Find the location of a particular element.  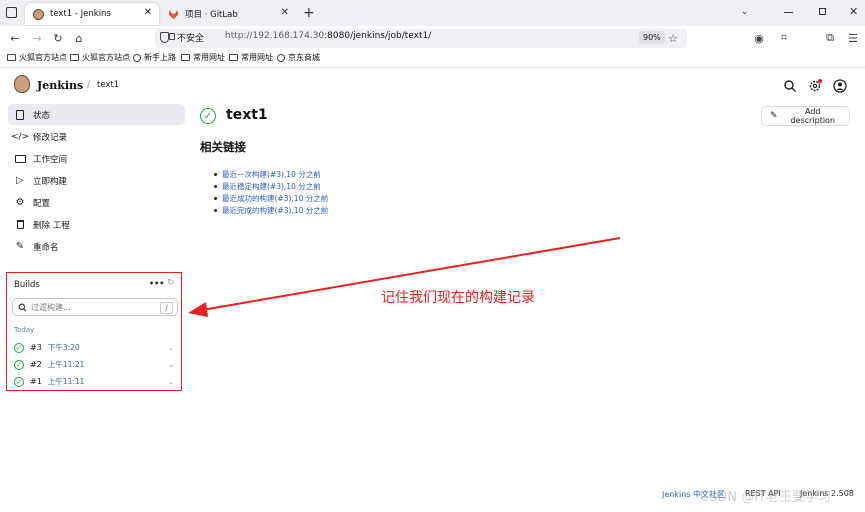

build-time: 上午11:21 is located at coordinates (66, 364).